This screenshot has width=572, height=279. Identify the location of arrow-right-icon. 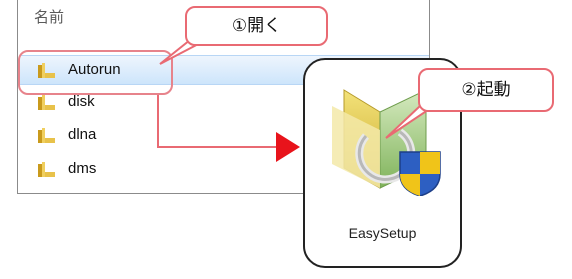
(288, 147).